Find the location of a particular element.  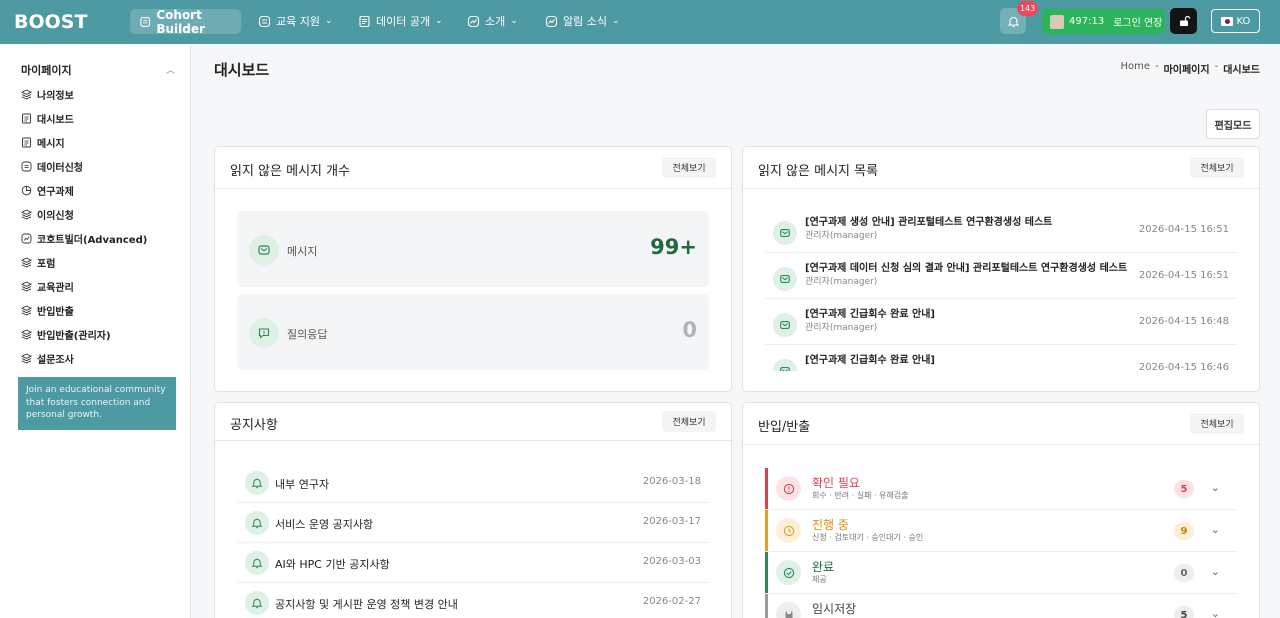

check-circle-icon is located at coordinates (788, 572).